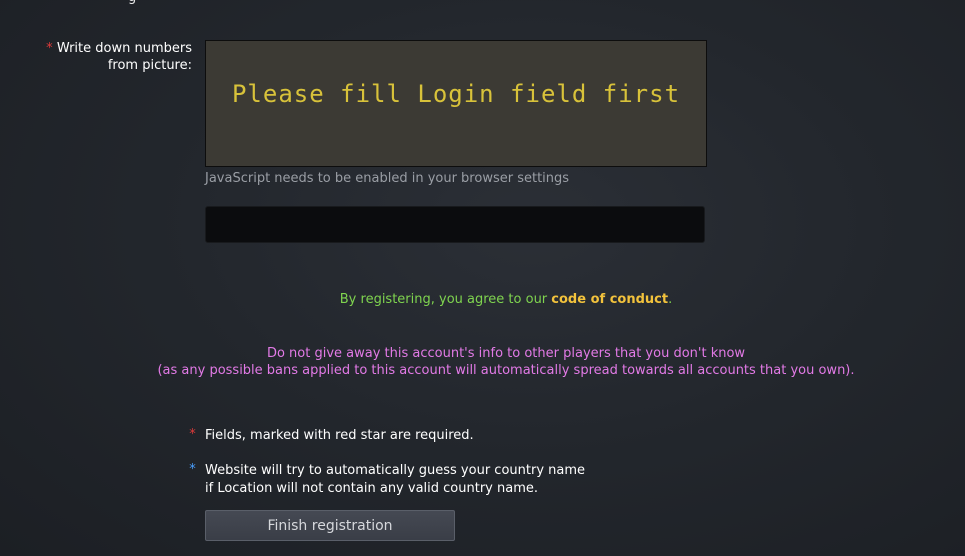 This screenshot has width=965, height=556. Describe the element at coordinates (670, 299) in the screenshot. I see `agreement-suffix: .` at that location.